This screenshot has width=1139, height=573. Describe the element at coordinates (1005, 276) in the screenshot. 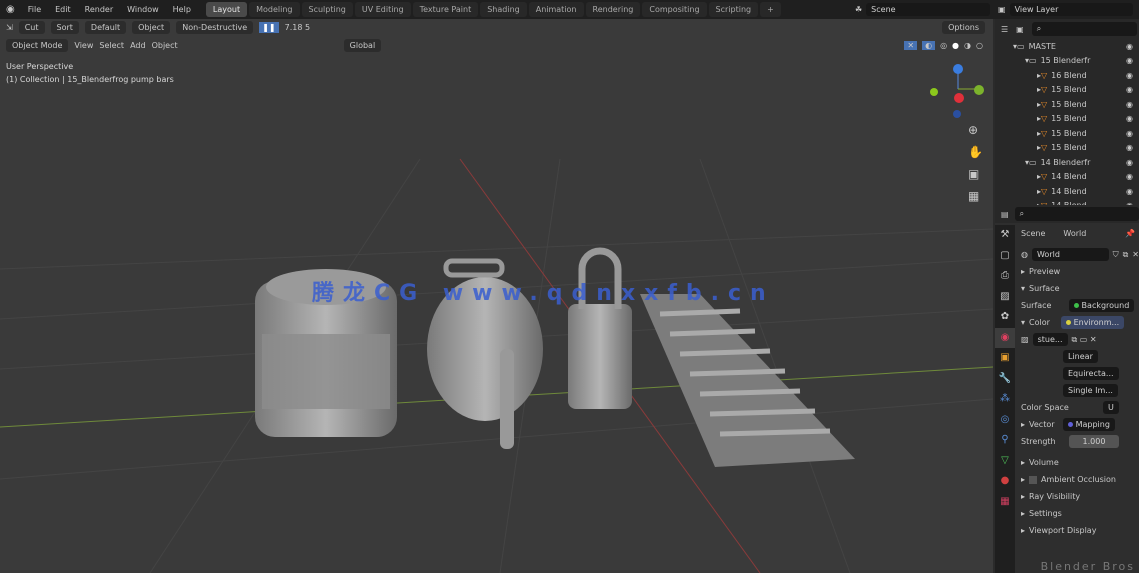

I see `output-tab-icon: ⎙` at that location.